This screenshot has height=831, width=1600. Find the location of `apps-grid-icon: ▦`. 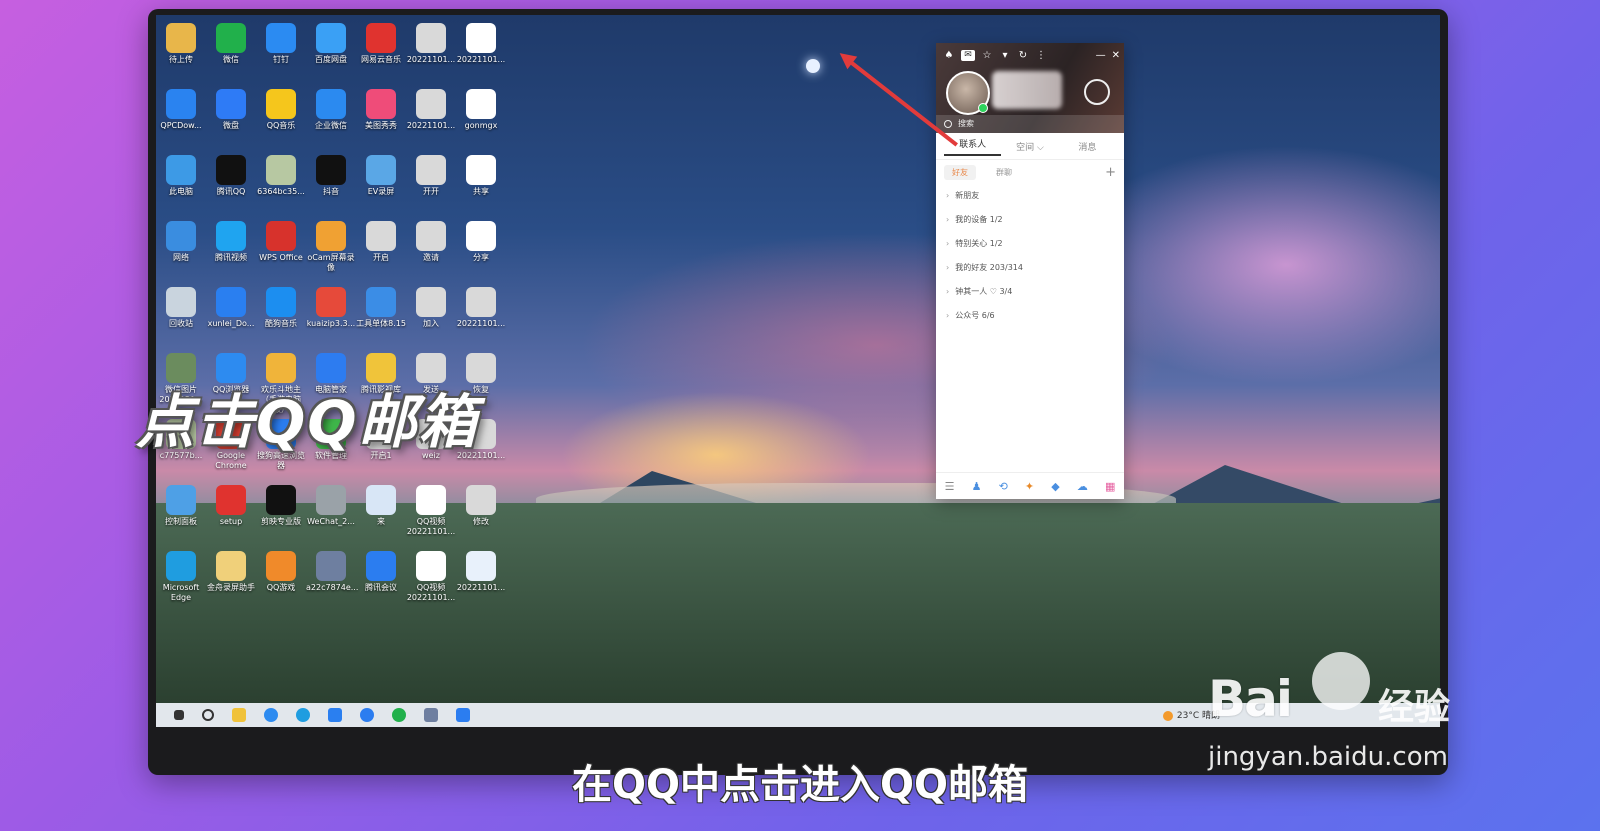

apps-grid-icon: ▦ is located at coordinates (1110, 486).